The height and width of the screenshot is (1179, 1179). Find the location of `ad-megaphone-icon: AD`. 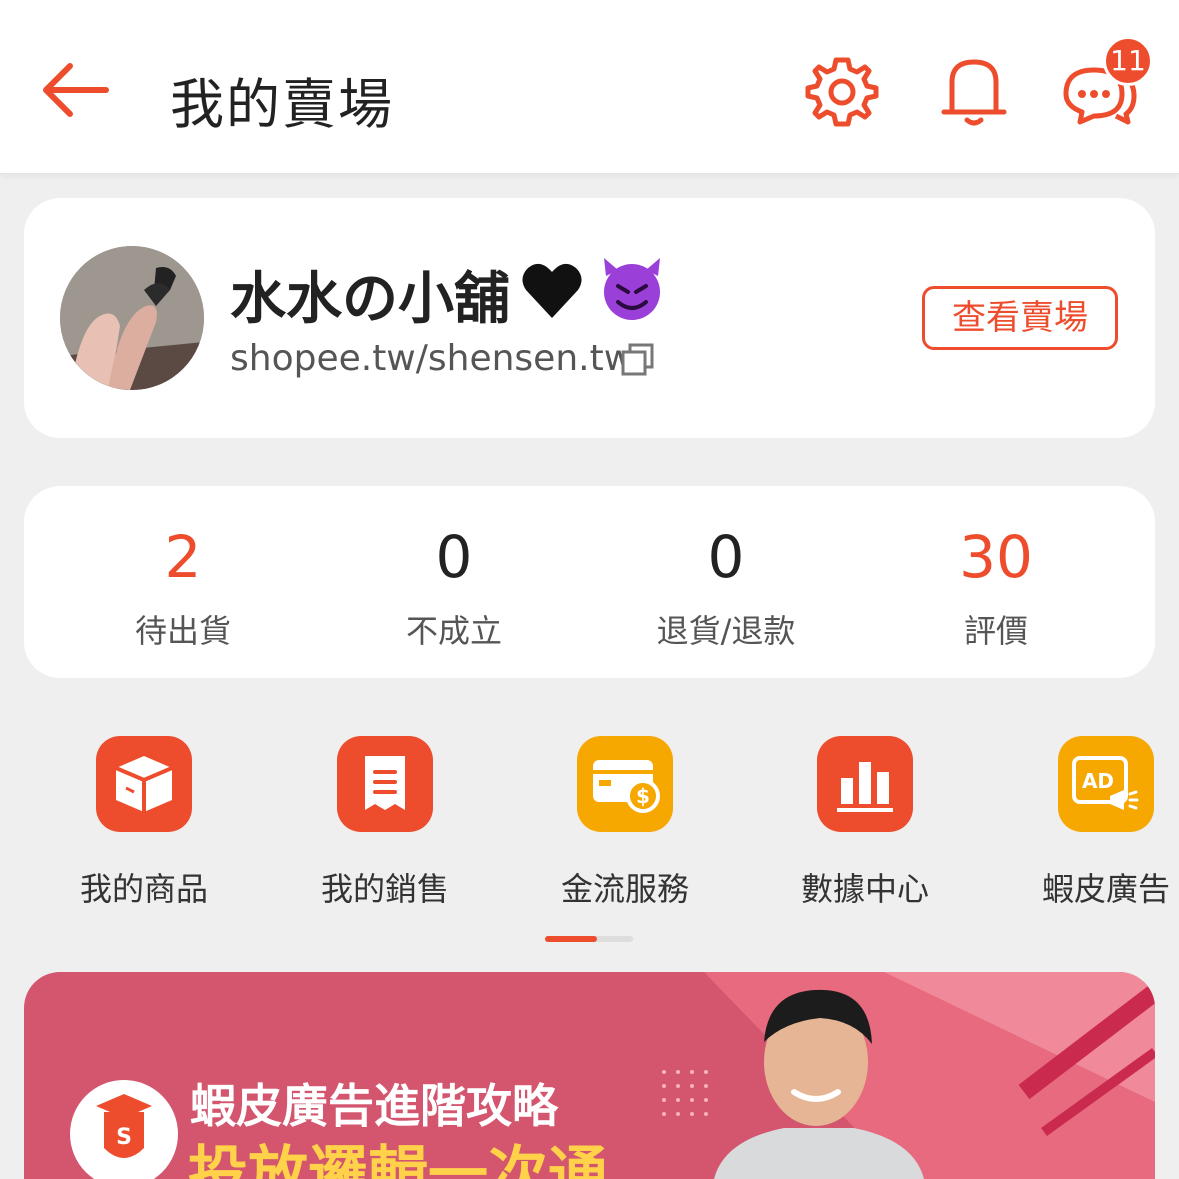

ad-megaphone-icon: AD is located at coordinates (1106, 784).